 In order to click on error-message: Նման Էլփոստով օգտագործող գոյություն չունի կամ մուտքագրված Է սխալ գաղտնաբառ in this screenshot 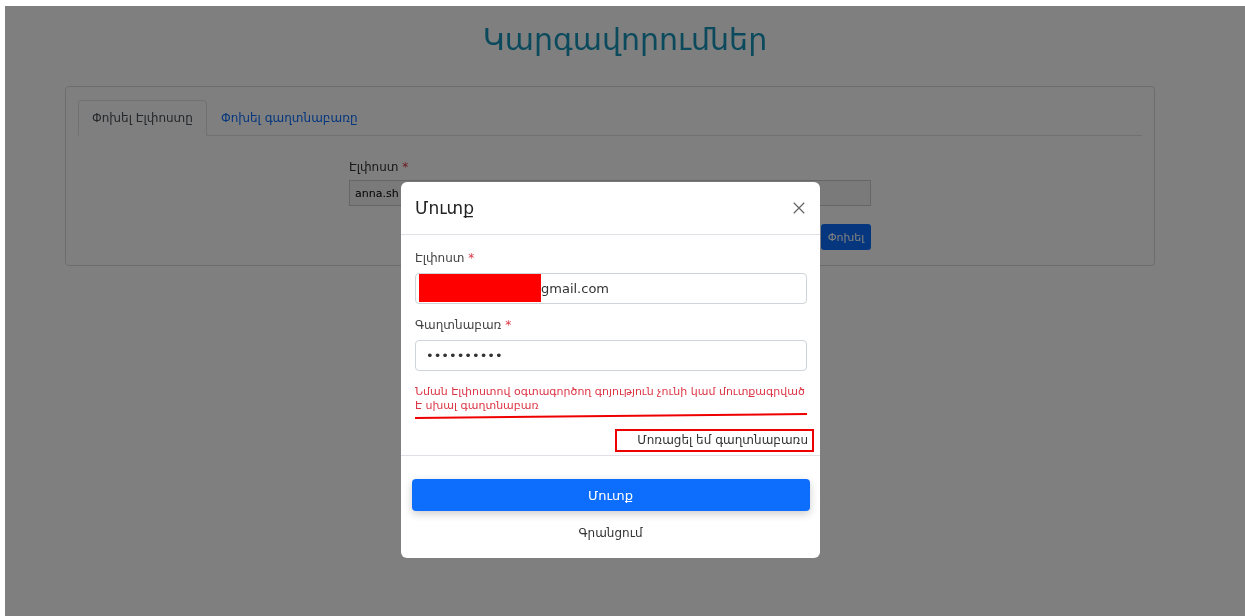, I will do `click(610, 399)`.